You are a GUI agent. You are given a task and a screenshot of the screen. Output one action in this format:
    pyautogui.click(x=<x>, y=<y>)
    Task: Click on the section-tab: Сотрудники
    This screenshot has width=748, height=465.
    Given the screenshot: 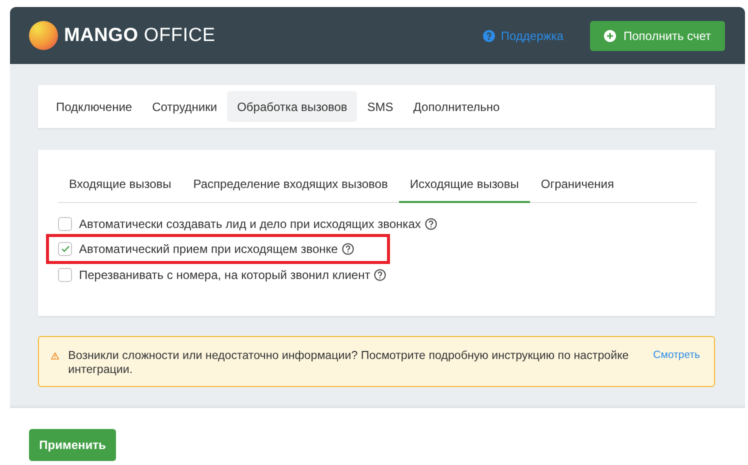 What is the action you would take?
    pyautogui.click(x=185, y=106)
    